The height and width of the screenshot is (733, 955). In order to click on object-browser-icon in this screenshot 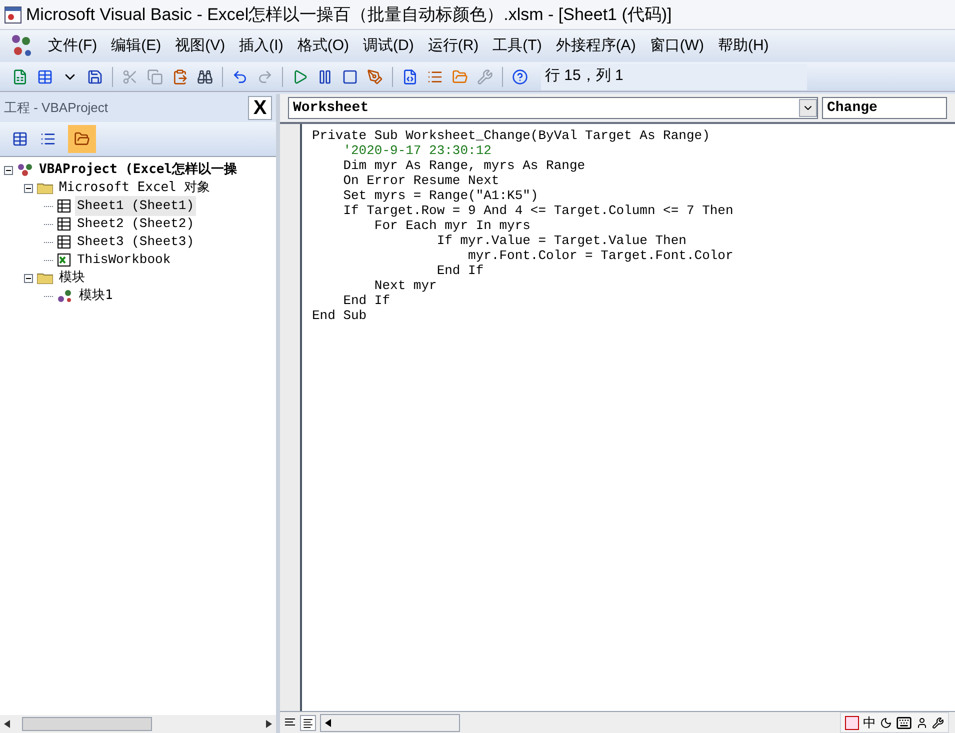, I will do `click(460, 76)`.